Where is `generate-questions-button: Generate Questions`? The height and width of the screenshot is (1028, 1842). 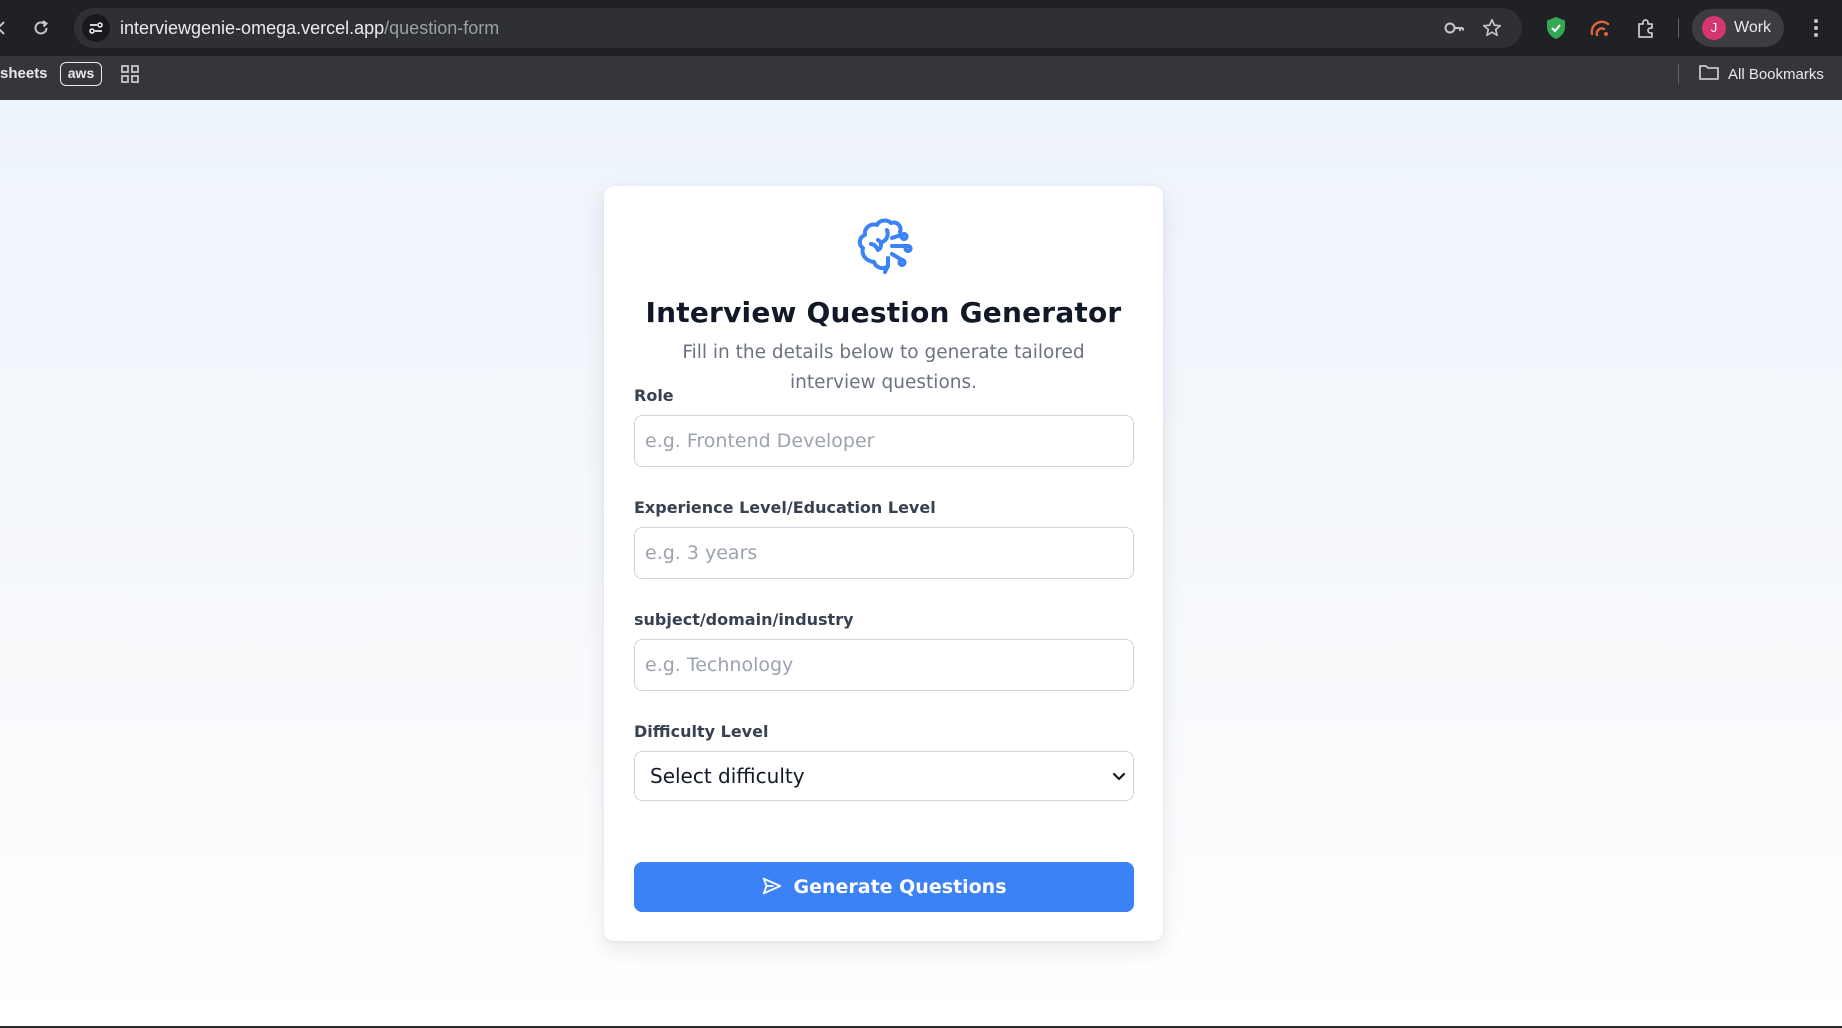
generate-questions-button: Generate Questions is located at coordinates (884, 887).